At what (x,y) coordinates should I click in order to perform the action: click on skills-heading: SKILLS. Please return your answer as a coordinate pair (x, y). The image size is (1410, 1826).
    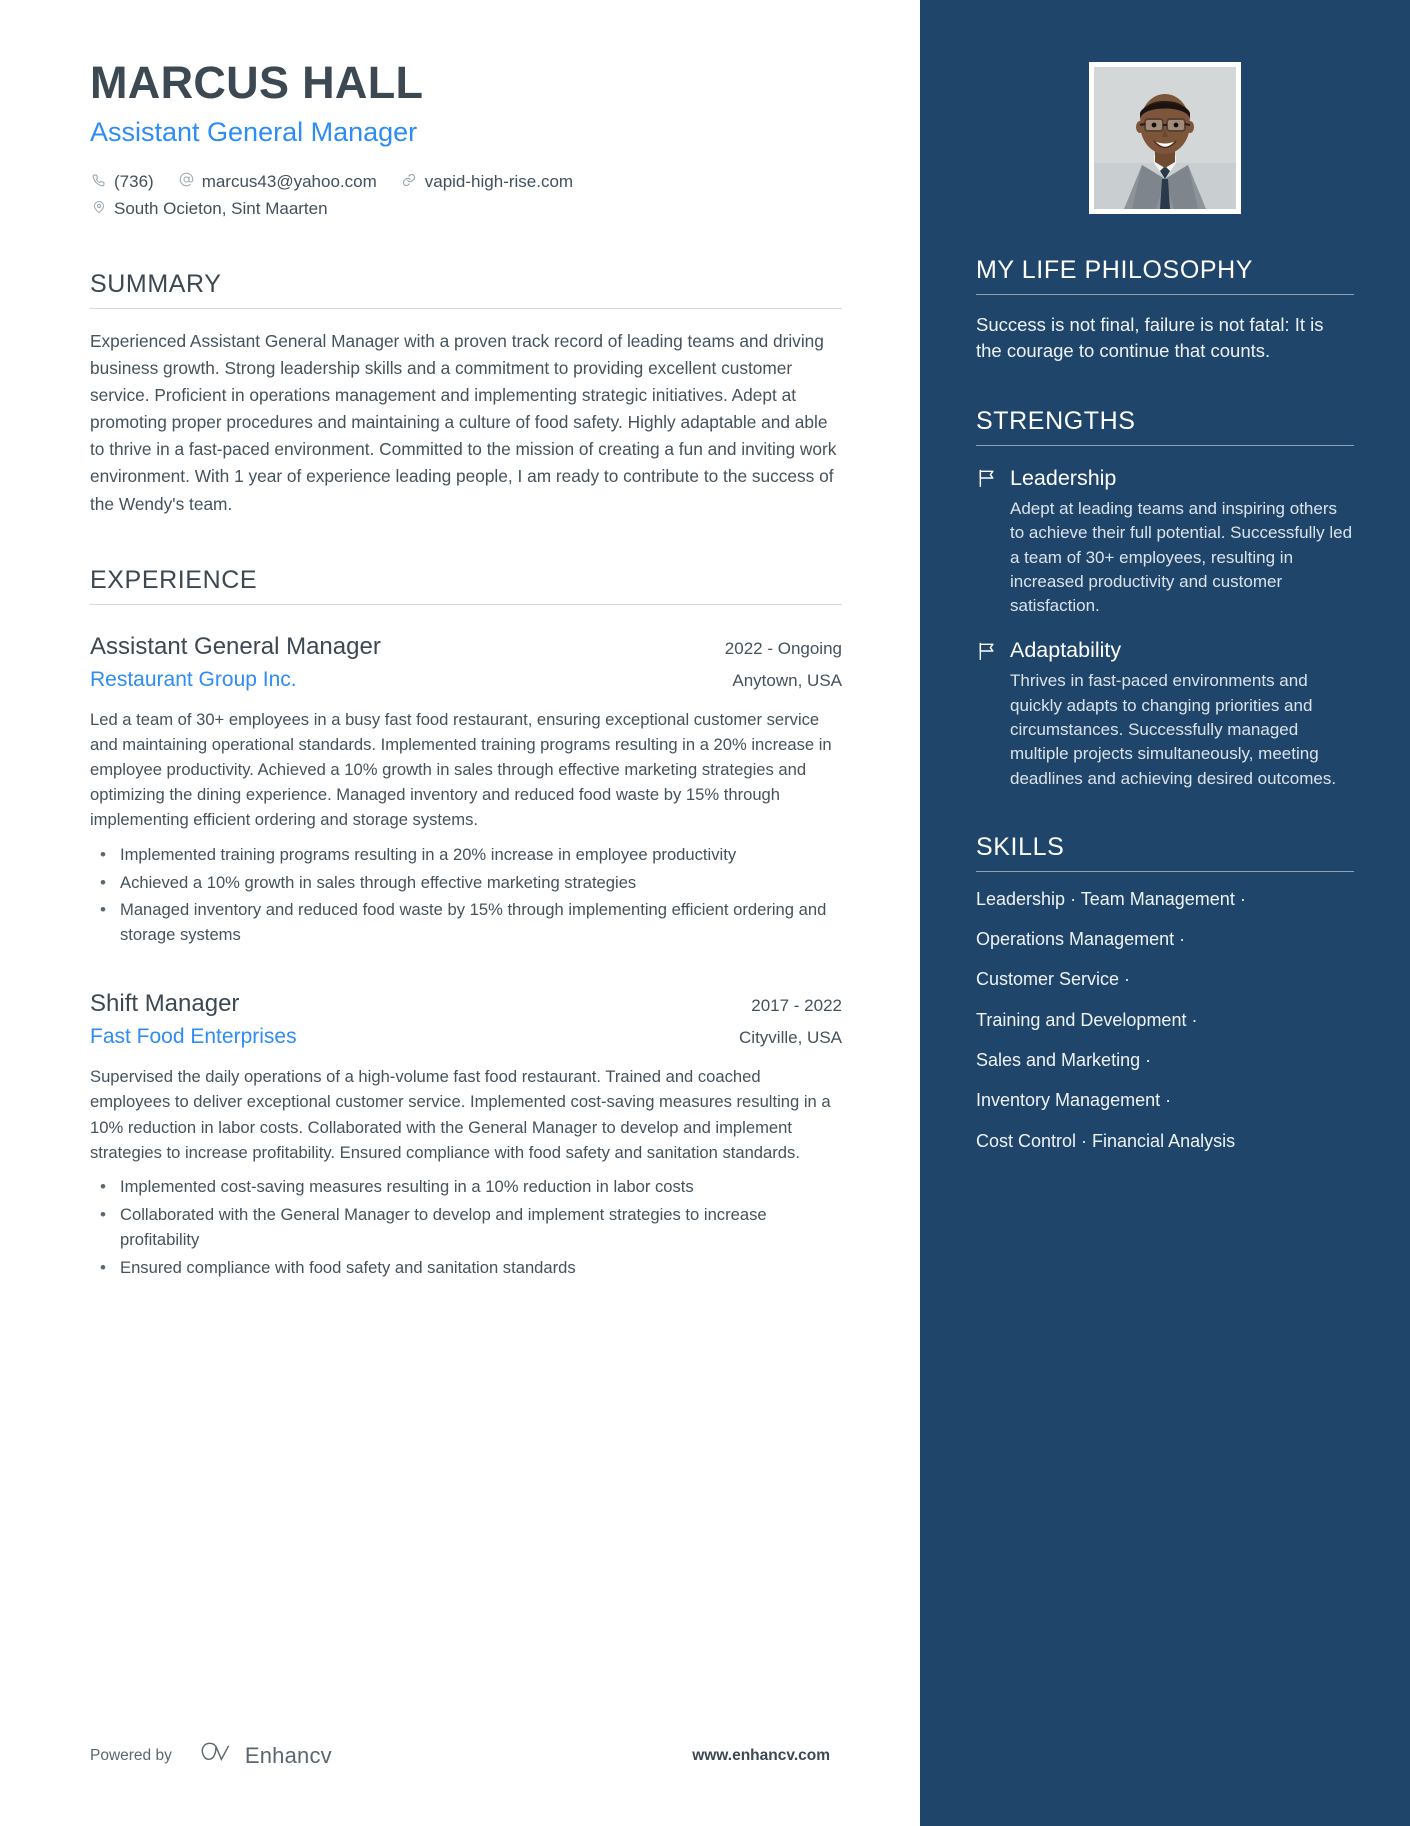
    Looking at the image, I should click on (1020, 846).